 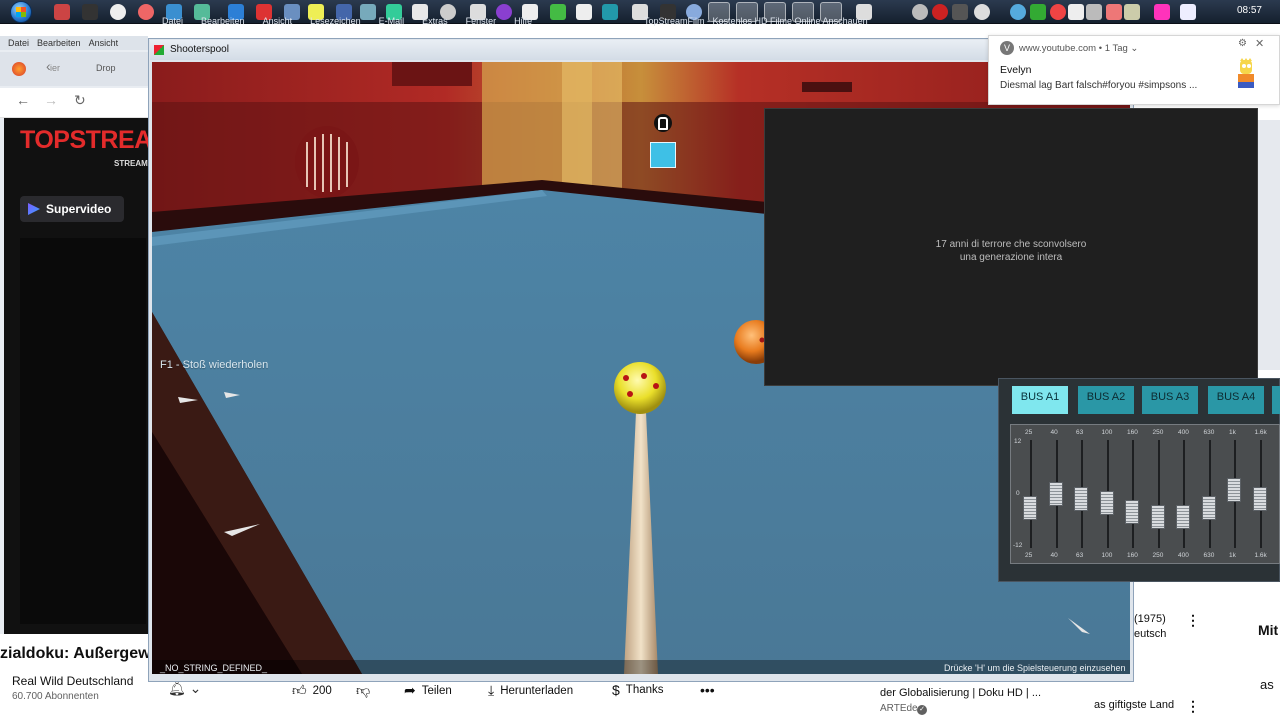 What do you see at coordinates (1054, 555) in the screenshot?
I see `eq-band-label-bottom: 40` at bounding box center [1054, 555].